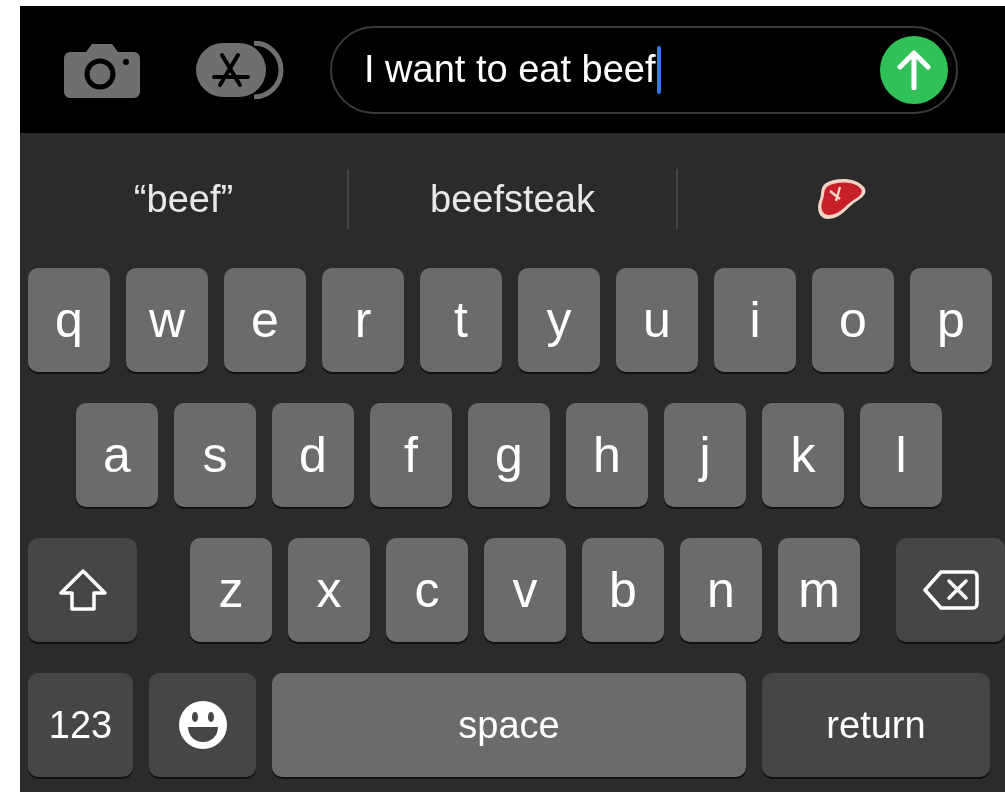  I want to click on key: m, so click(819, 590).